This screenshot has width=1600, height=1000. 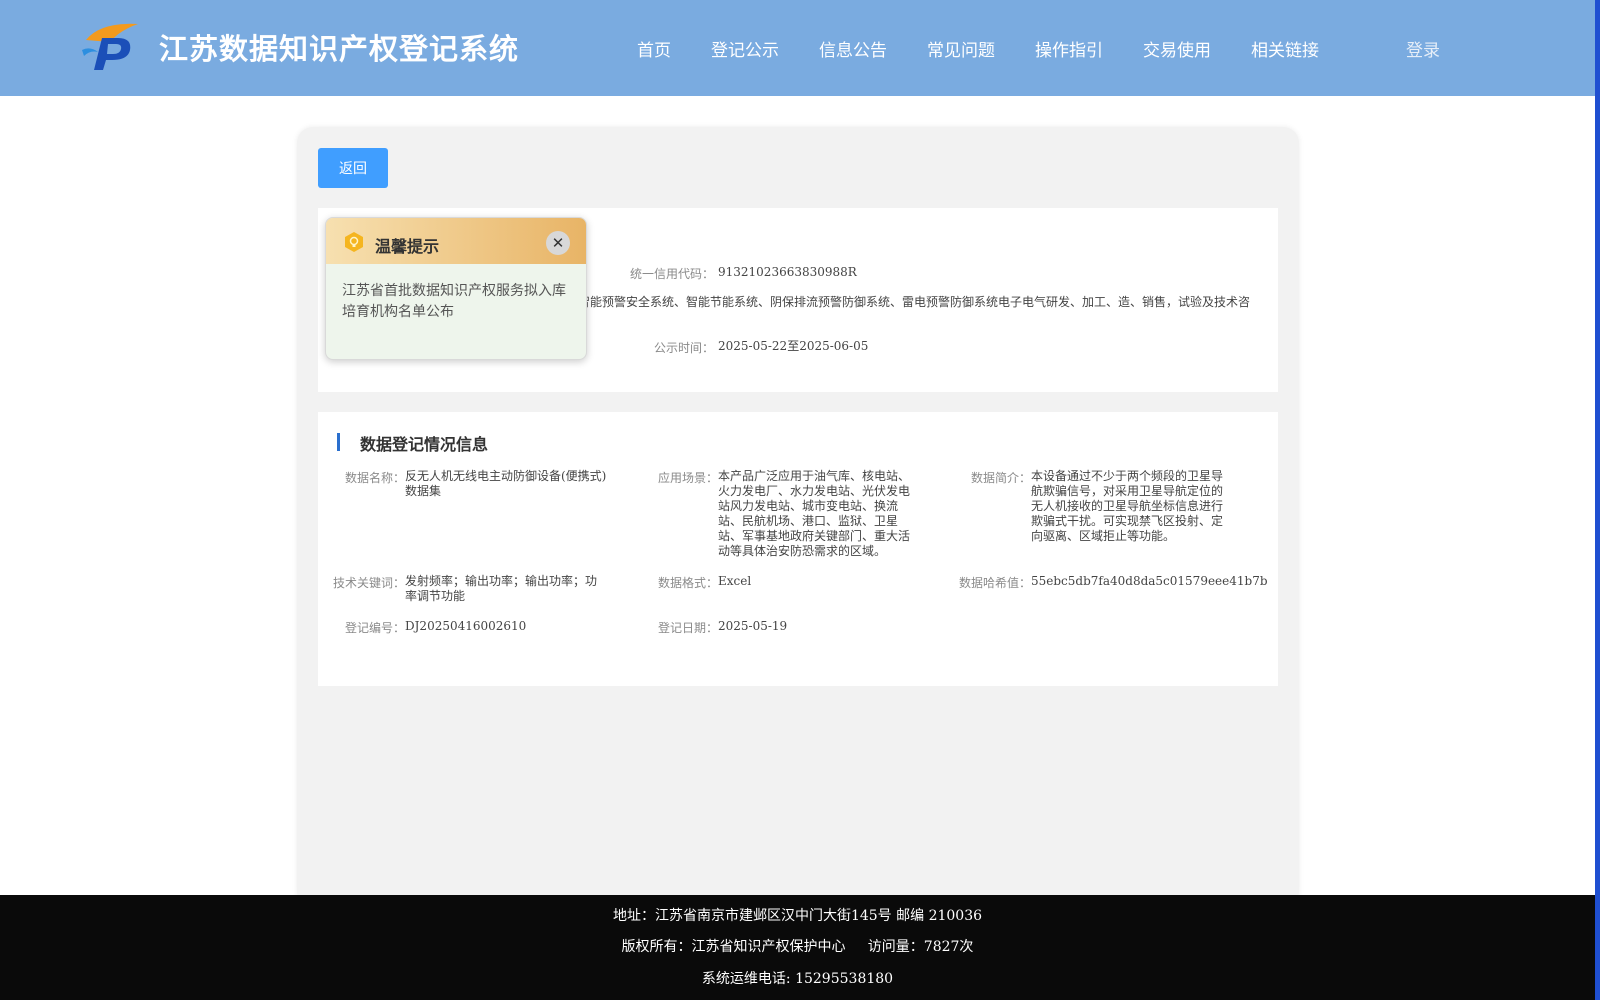 What do you see at coordinates (994, 583) in the screenshot?
I see `data-hash-label: 数据哈希值：` at bounding box center [994, 583].